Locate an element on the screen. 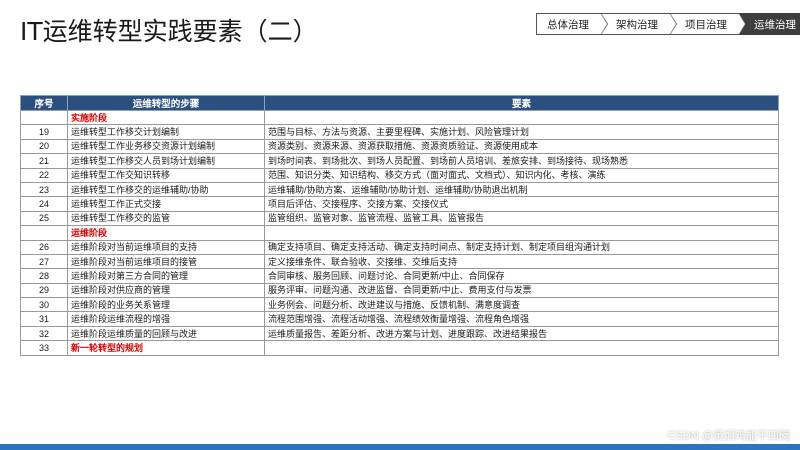 This screenshot has height=450, width=800. row-elements: 监管组织、监管对象、监管流程、监管工具、监管报告 is located at coordinates (521, 218).